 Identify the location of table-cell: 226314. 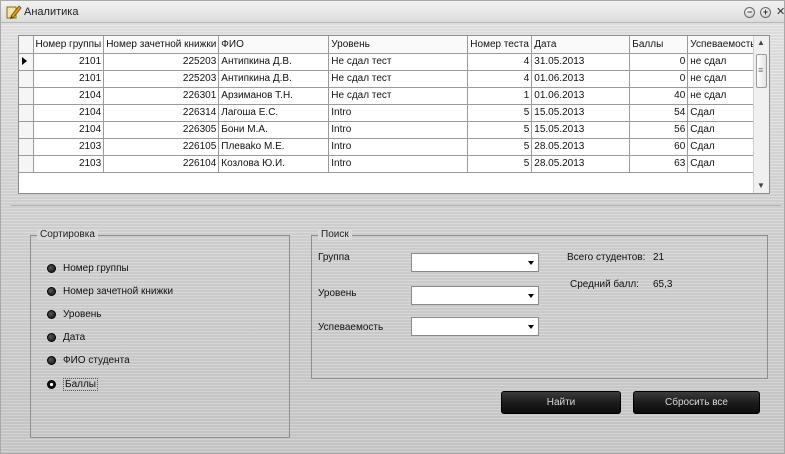
(161, 113).